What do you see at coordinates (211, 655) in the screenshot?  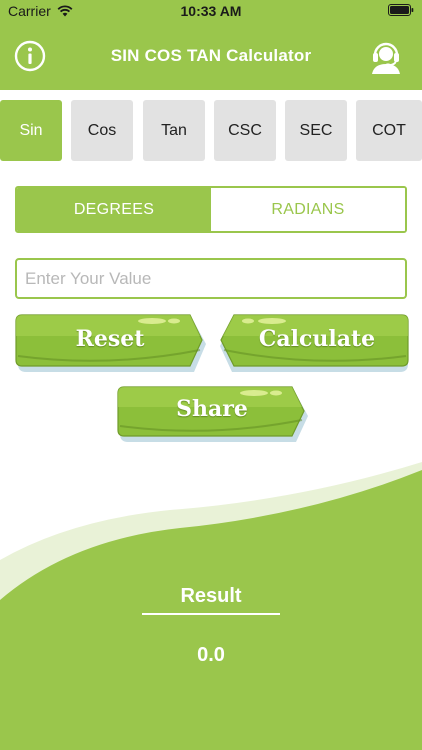 I see `result-value: 0.0` at bounding box center [211, 655].